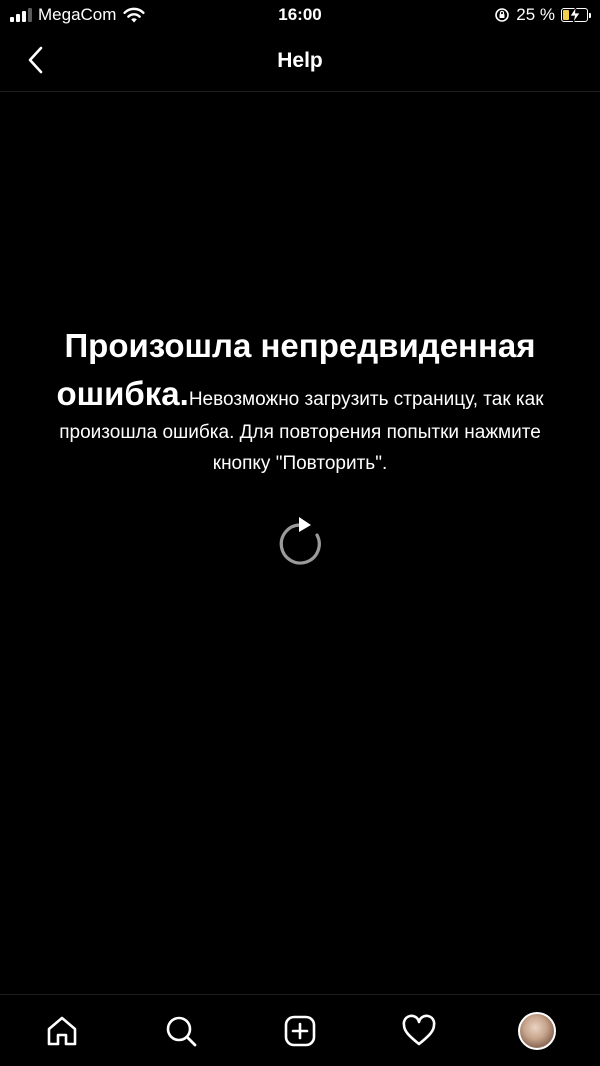 Image resolution: width=600 pixels, height=1066 pixels. I want to click on charging-bolt-icon, so click(575, 15).